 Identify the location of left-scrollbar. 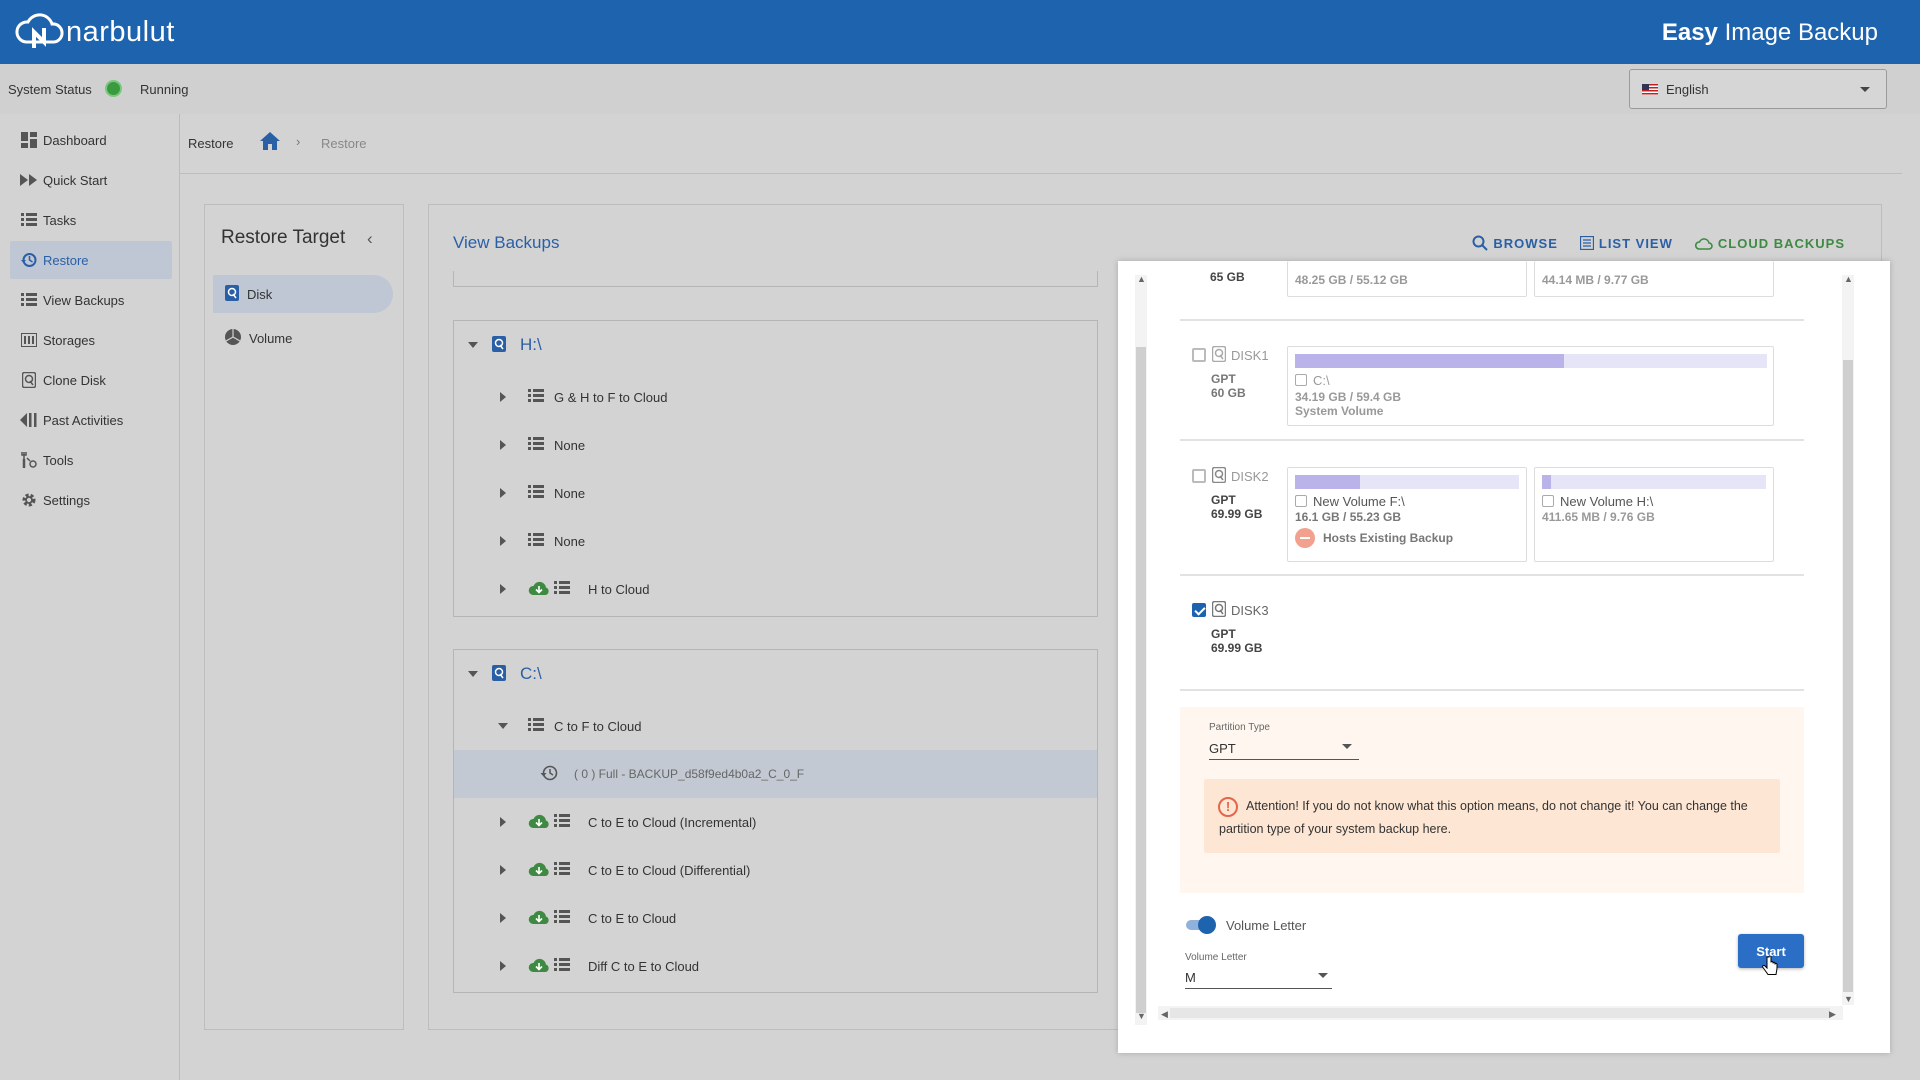
(1141, 650).